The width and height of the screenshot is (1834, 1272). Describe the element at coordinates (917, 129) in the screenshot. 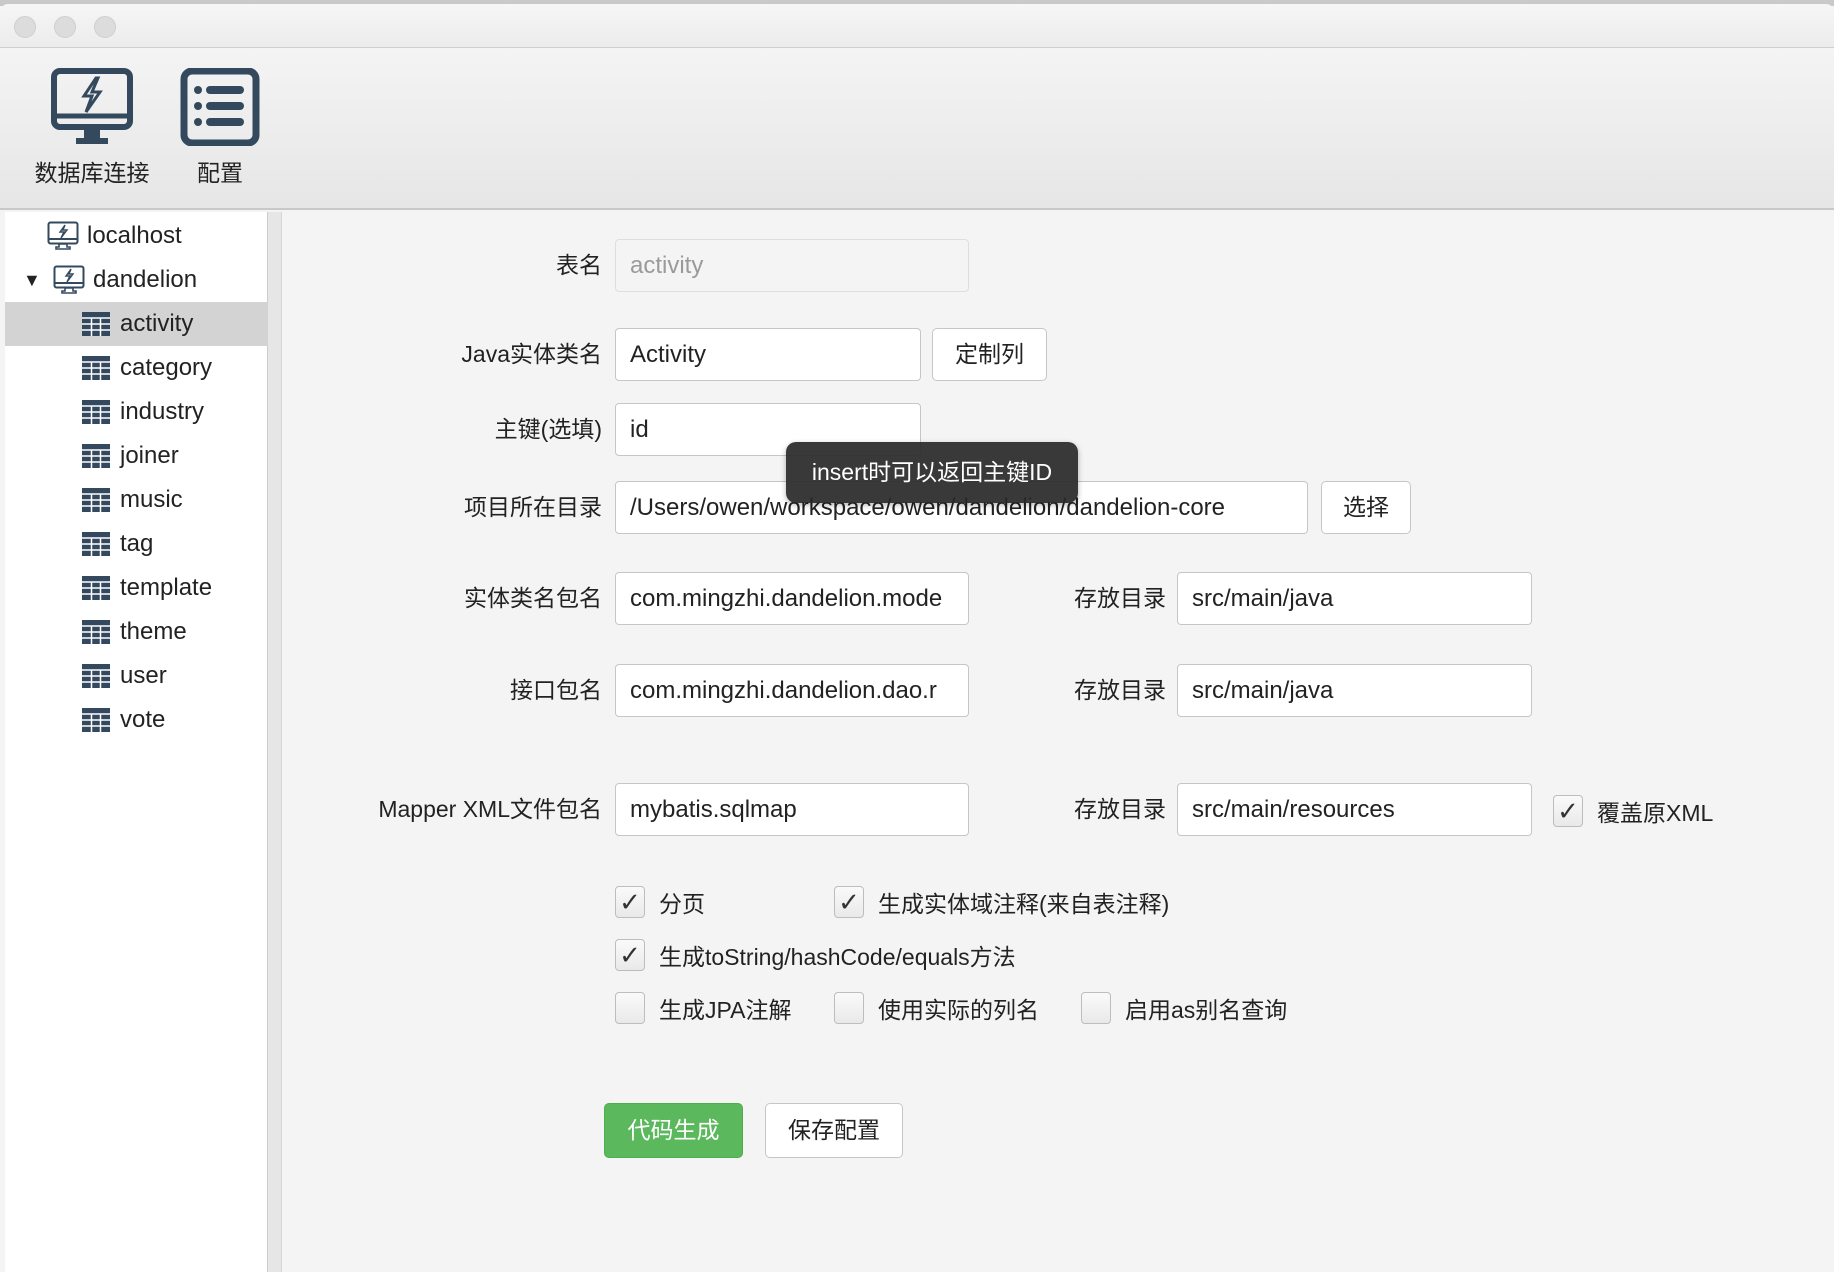

I see `toolbar: 数据库连接 配置` at that location.